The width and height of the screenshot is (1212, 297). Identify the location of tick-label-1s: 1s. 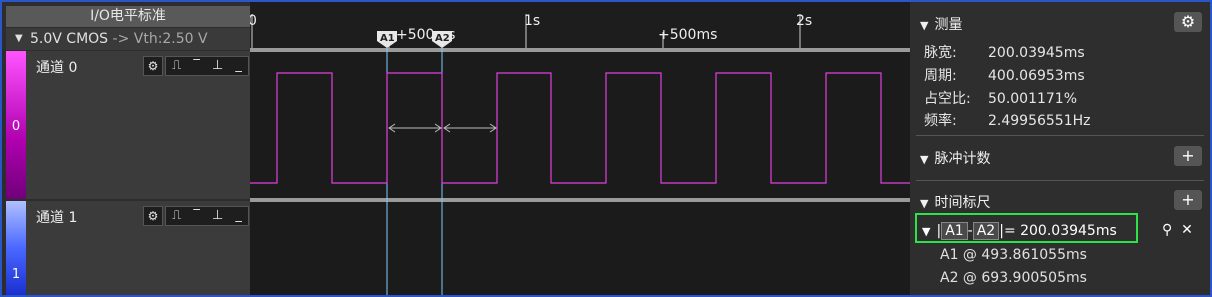
(532, 21).